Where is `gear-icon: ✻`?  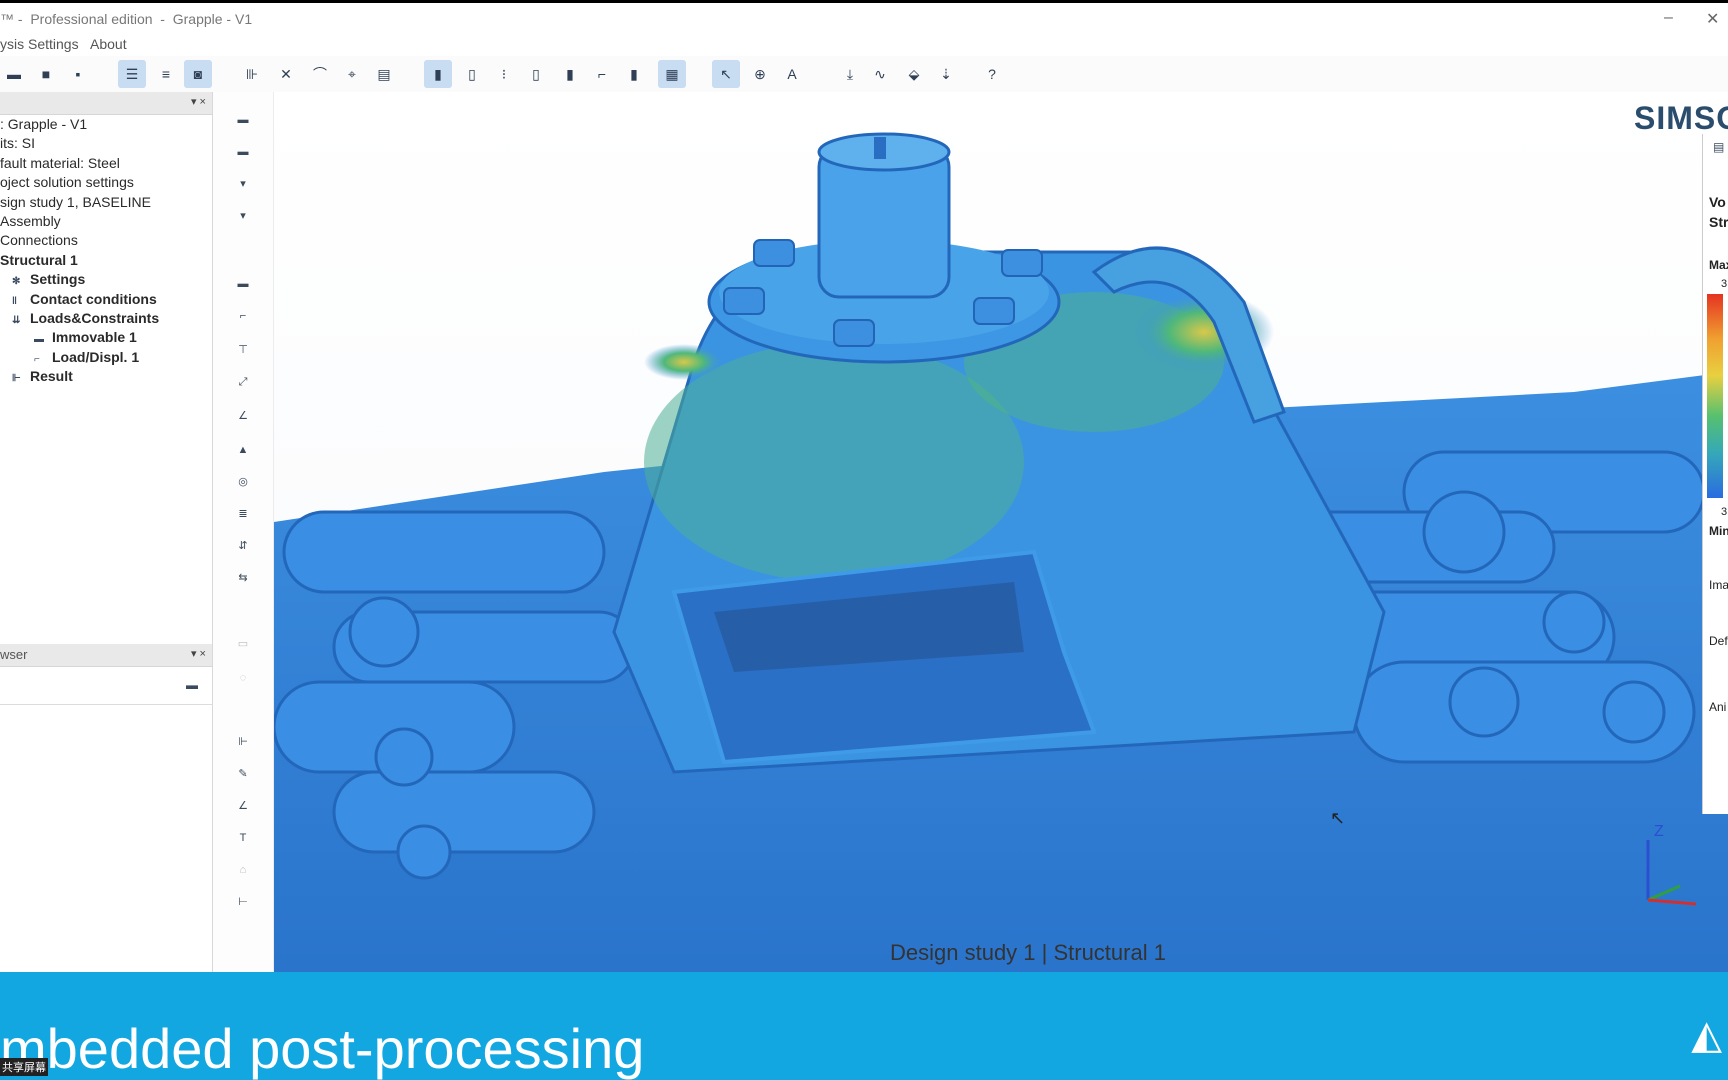
gear-icon: ✻ is located at coordinates (16, 282).